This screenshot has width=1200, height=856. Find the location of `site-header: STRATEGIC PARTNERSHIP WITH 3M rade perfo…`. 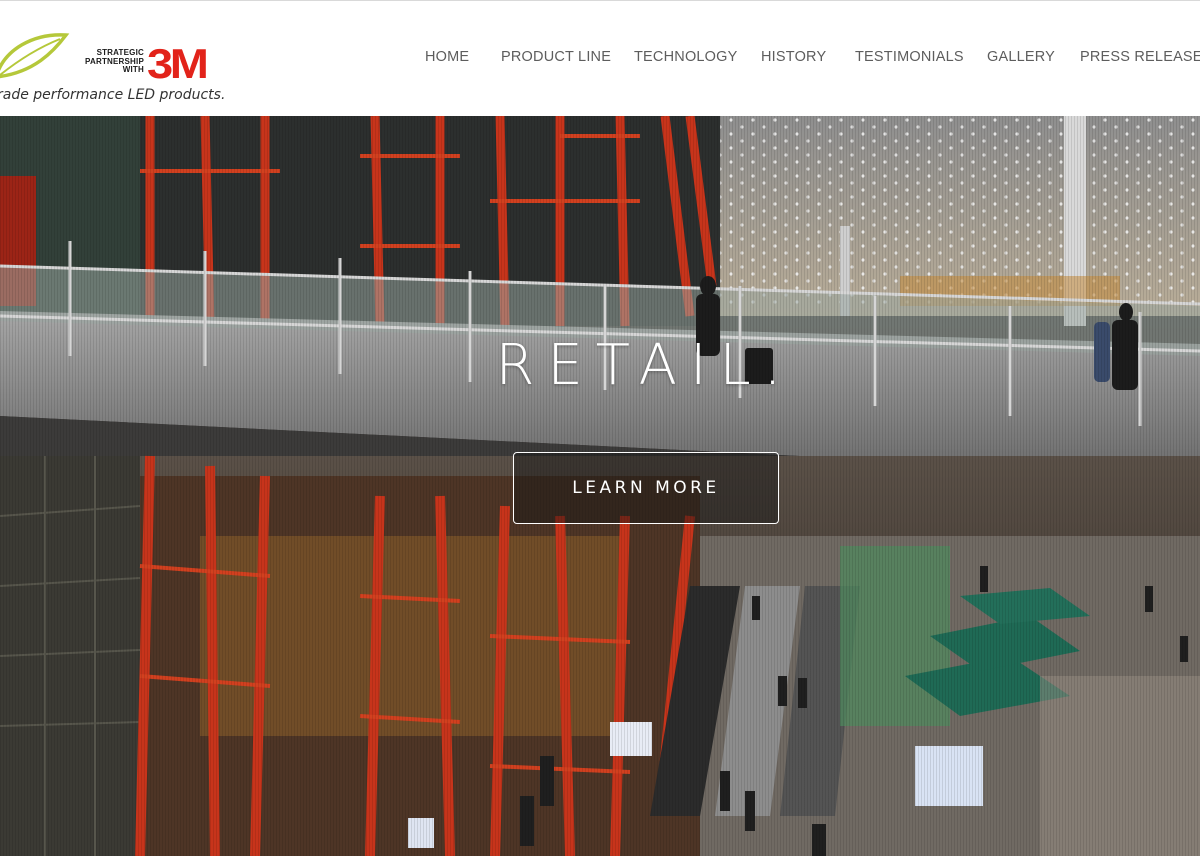

site-header: STRATEGIC PARTNERSHIP WITH 3M rade perfo… is located at coordinates (600, 58).